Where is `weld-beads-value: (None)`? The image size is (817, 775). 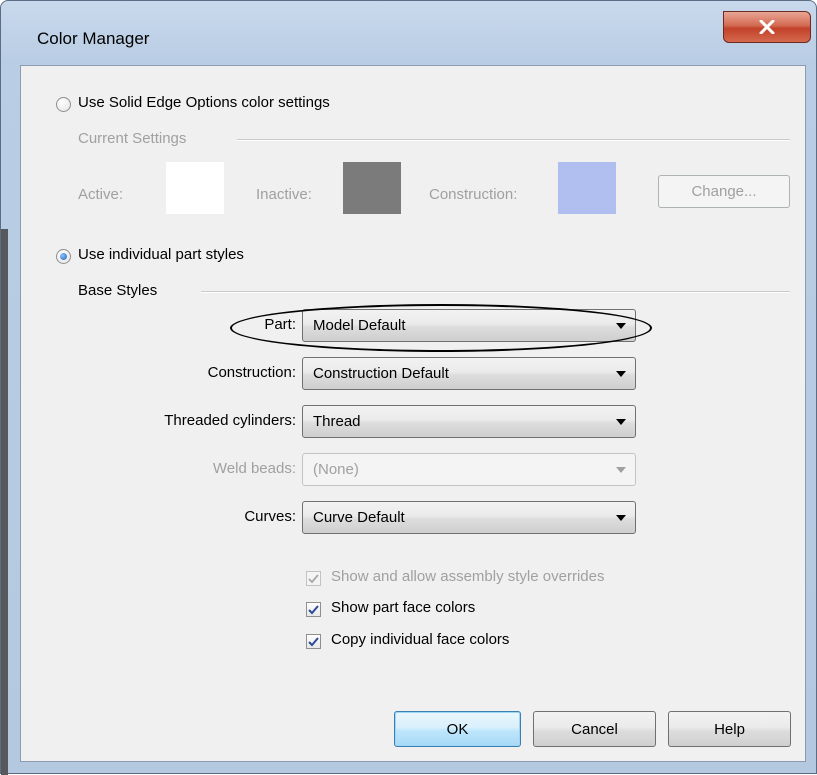
weld-beads-value: (None) is located at coordinates (336, 469).